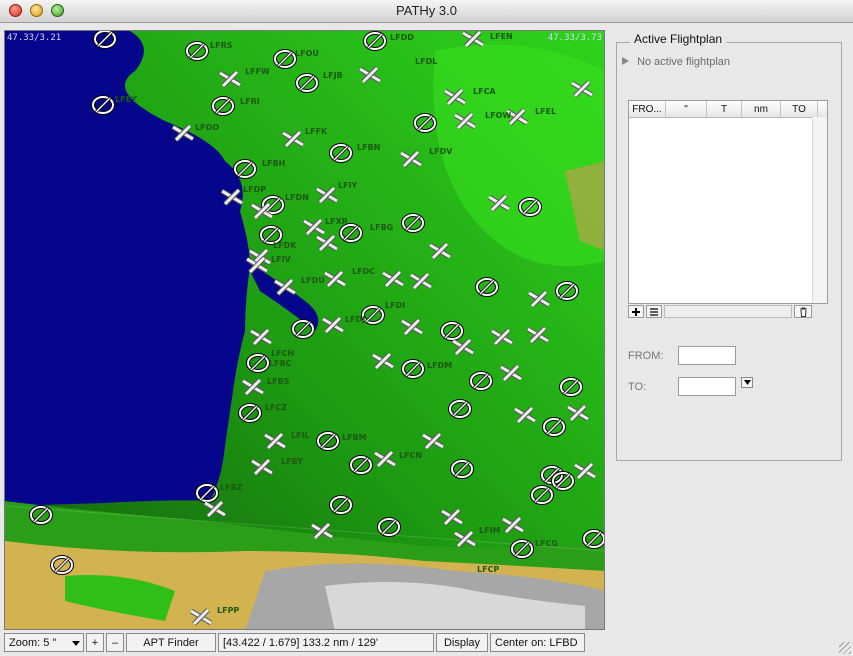  I want to click on airport-label: LFDU, so click(313, 280).